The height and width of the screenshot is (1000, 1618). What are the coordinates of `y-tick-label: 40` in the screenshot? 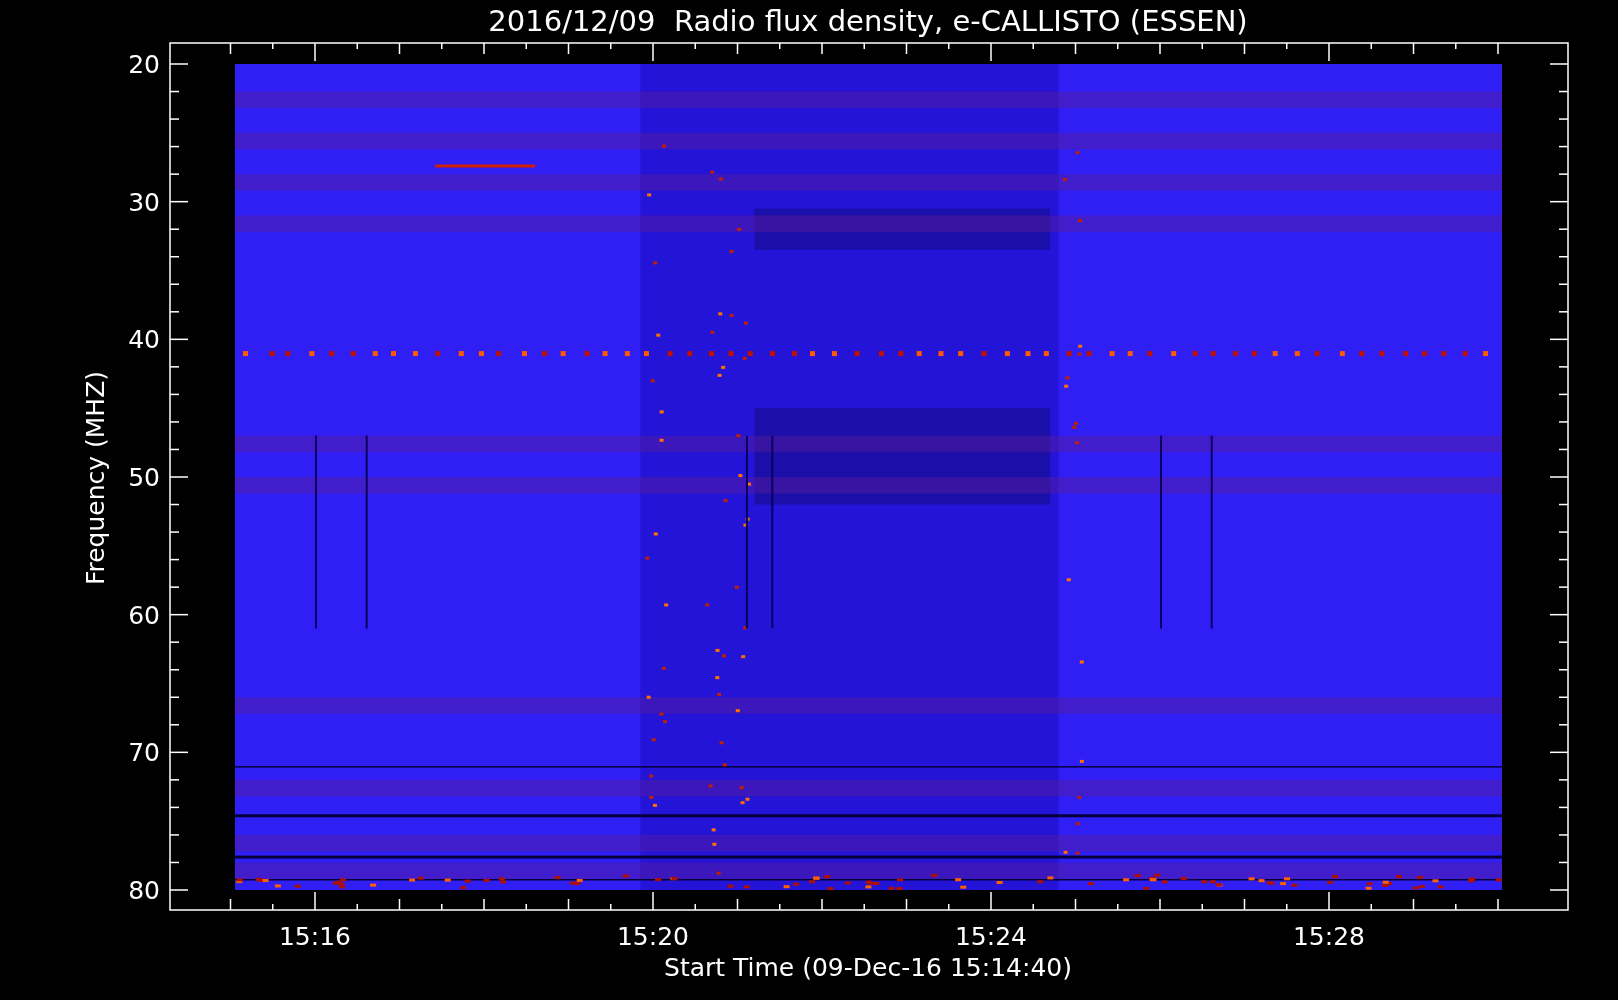 It's located at (144, 340).